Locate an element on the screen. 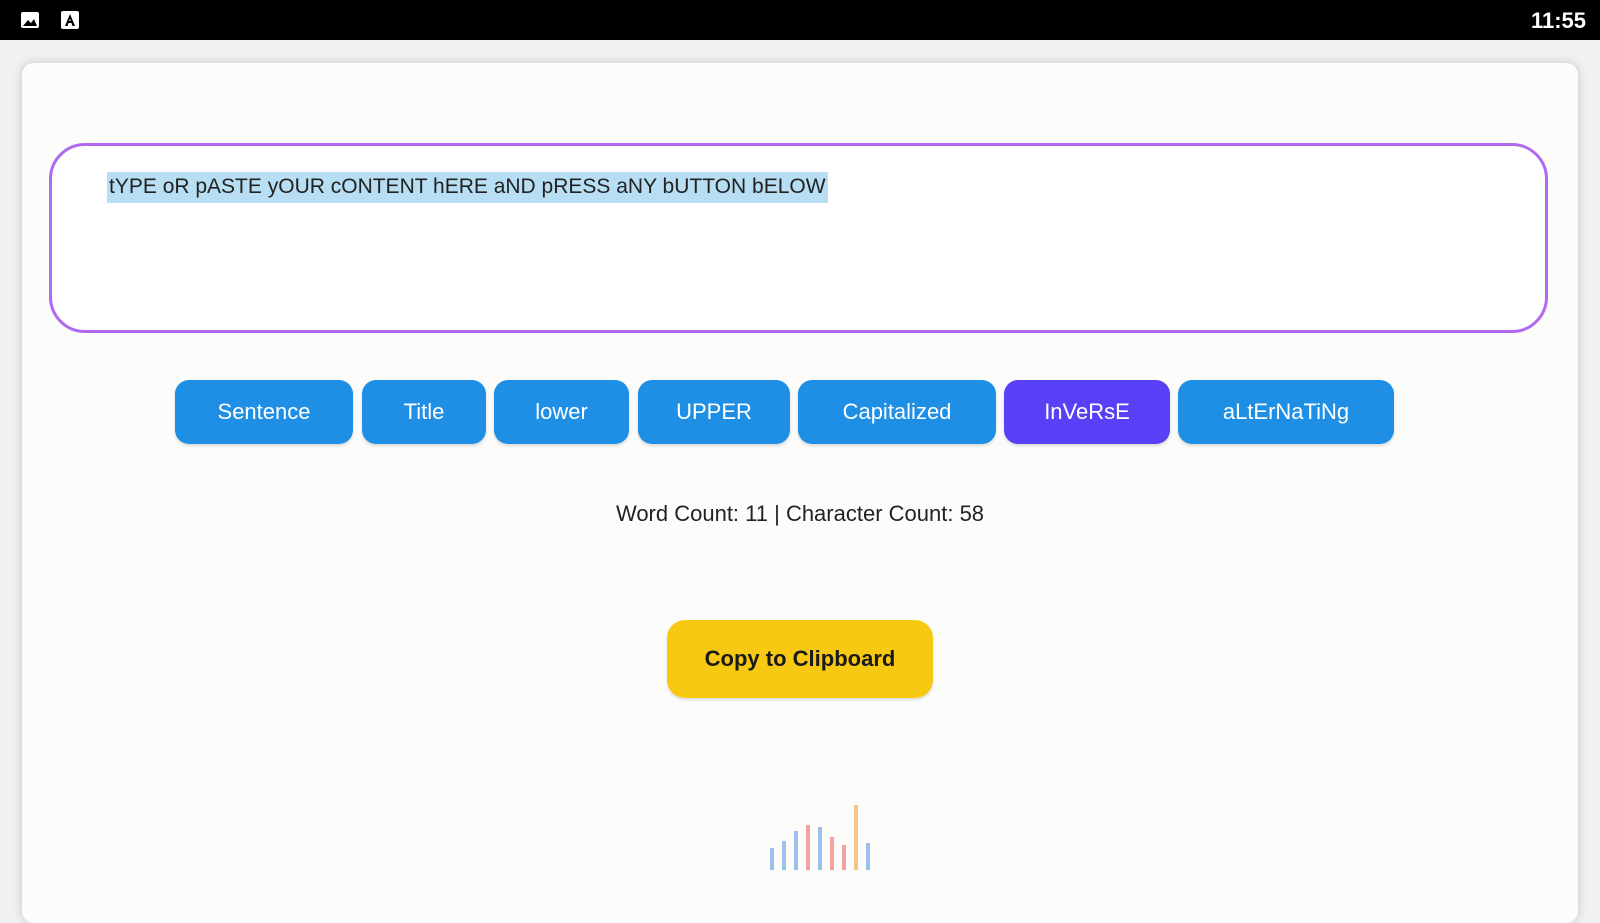 Image resolution: width=1600 pixels, height=923 pixels. status-clock: 11:55 is located at coordinates (1558, 20).